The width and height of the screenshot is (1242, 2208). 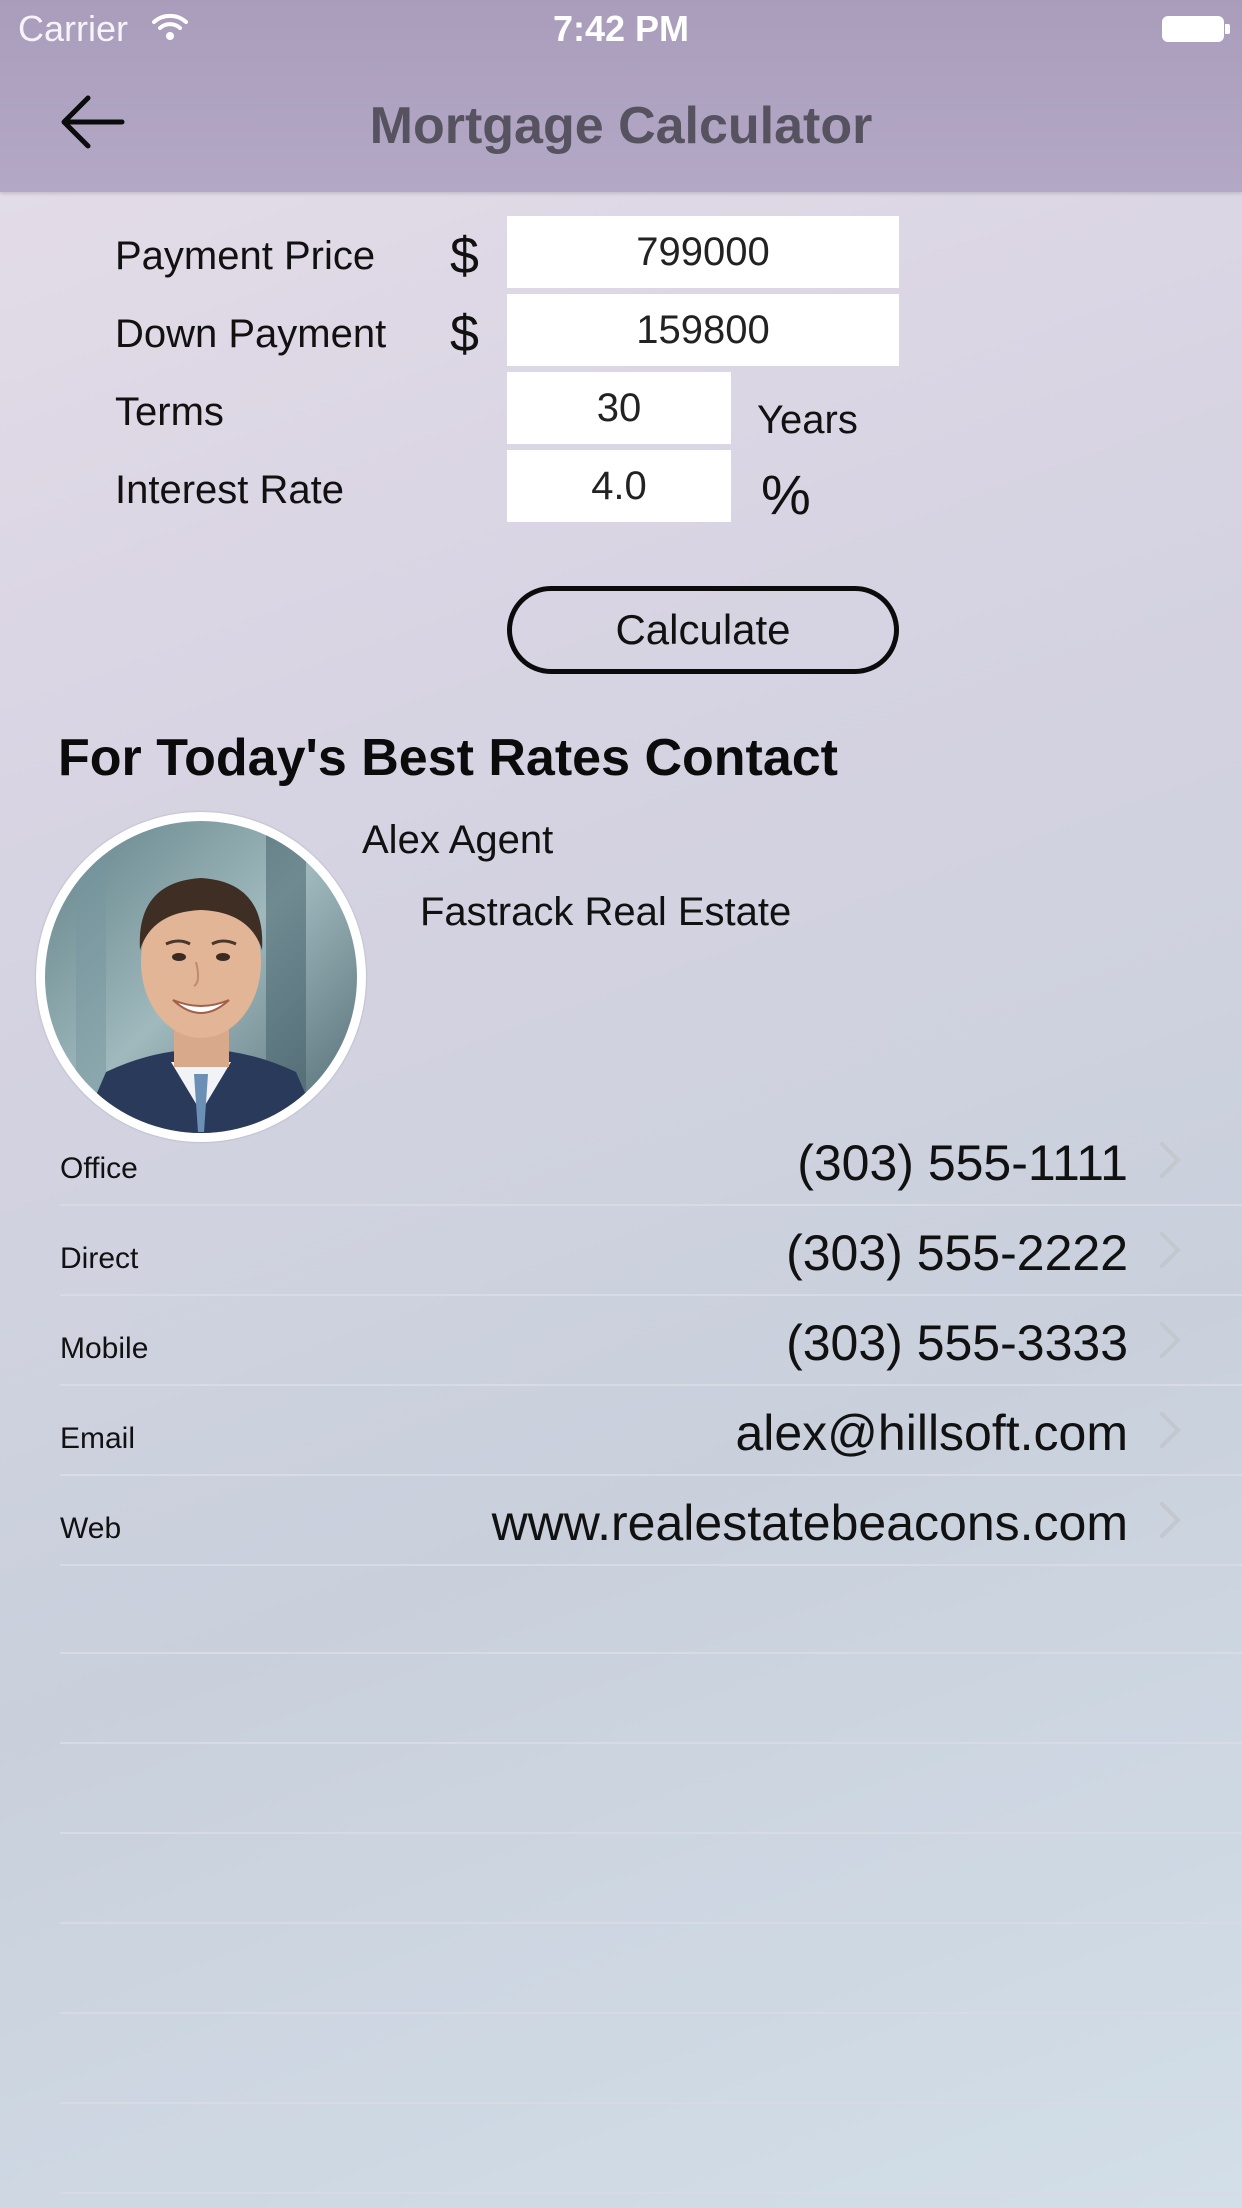 I want to click on contact-row-direct: Direct (303) 555-2222, so click(x=651, y=1250).